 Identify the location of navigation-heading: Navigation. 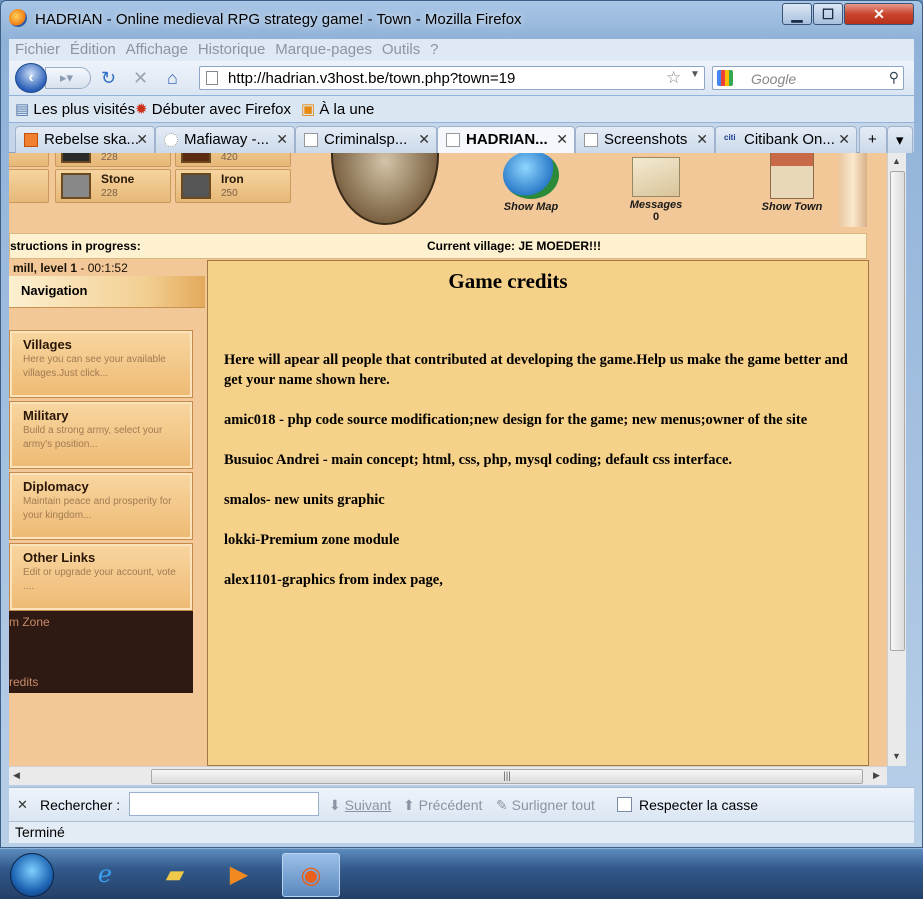
(107, 292).